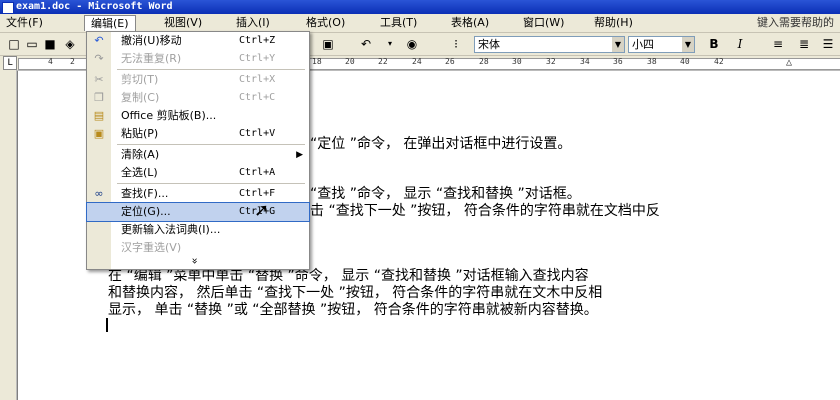 This screenshot has width=840, height=400. I want to click on text-cursor, so click(107, 325).